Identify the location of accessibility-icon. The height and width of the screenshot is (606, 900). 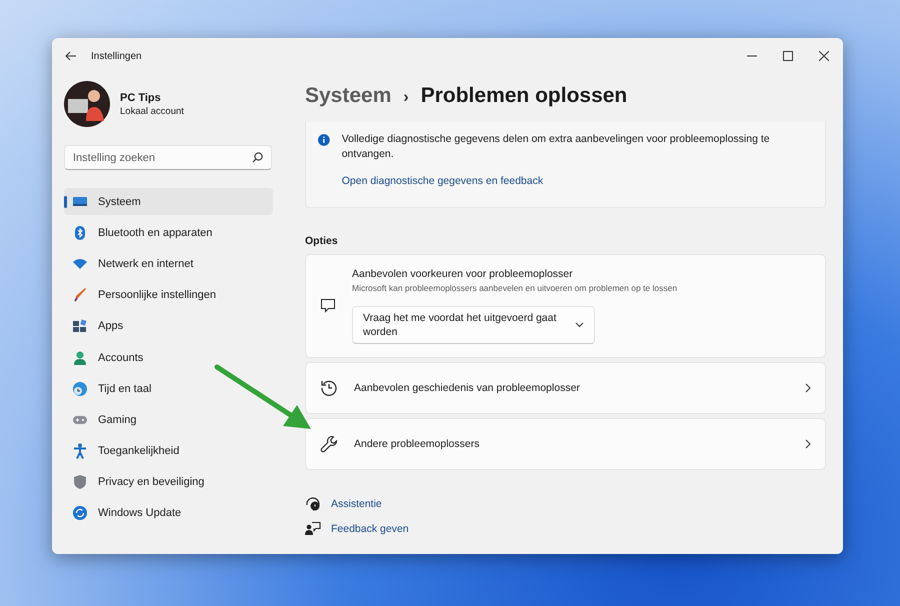
(80, 451).